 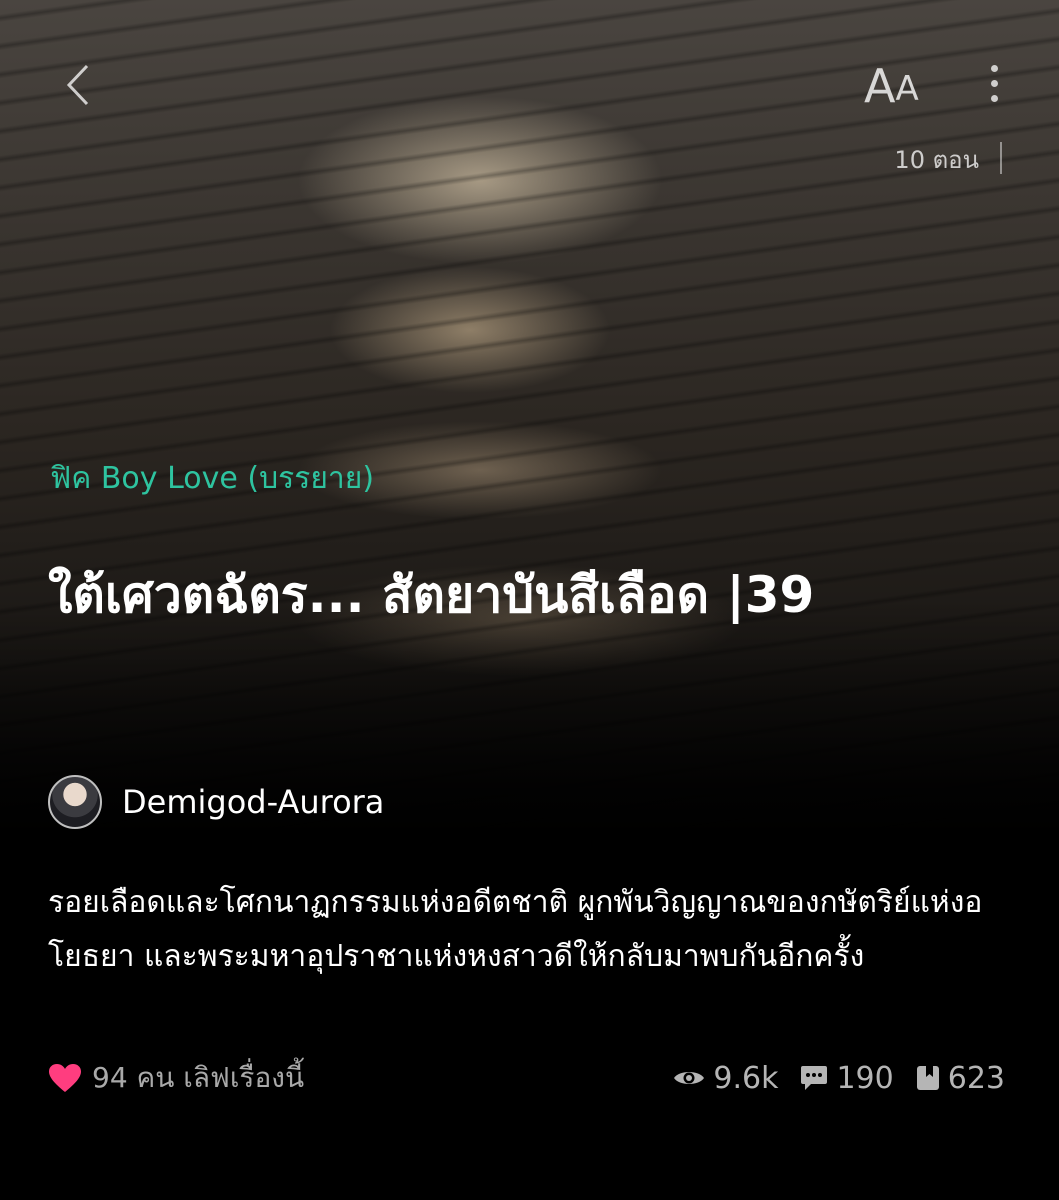 I want to click on heart-icon, so click(x=65, y=1078).